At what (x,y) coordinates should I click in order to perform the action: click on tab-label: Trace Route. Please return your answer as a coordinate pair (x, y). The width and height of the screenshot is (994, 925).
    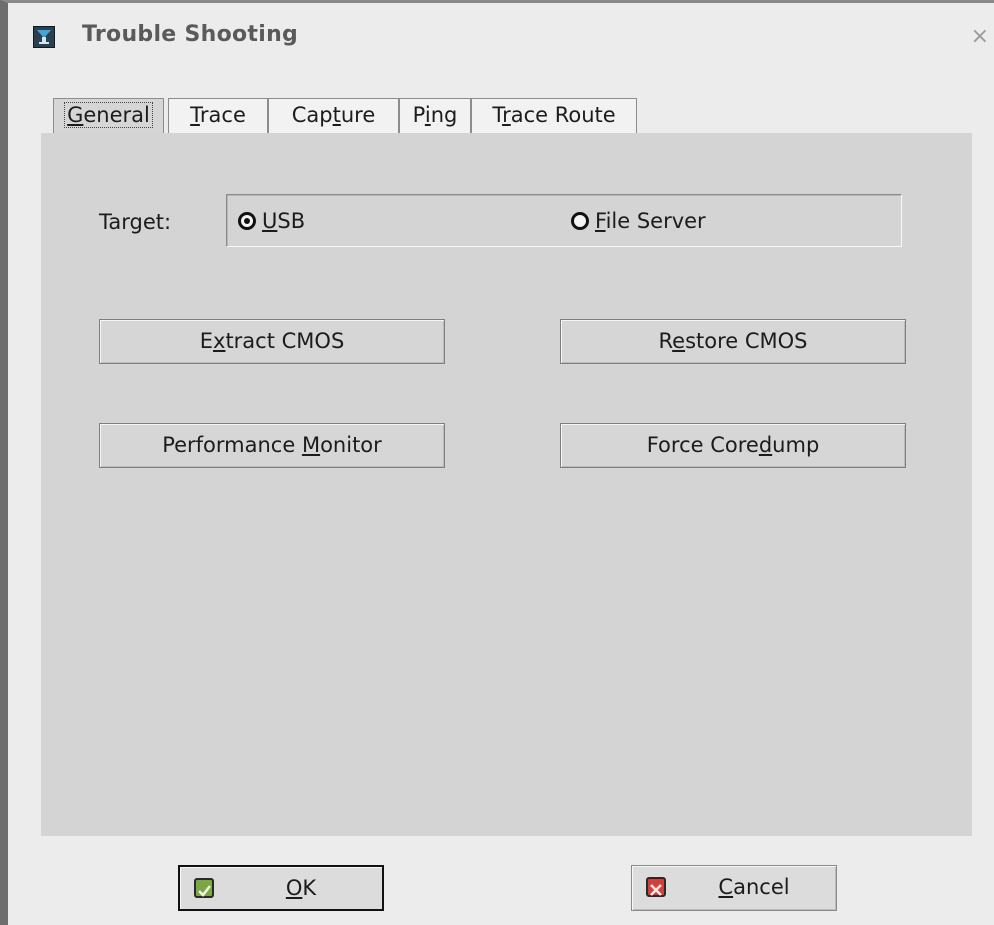
    Looking at the image, I should click on (554, 115).